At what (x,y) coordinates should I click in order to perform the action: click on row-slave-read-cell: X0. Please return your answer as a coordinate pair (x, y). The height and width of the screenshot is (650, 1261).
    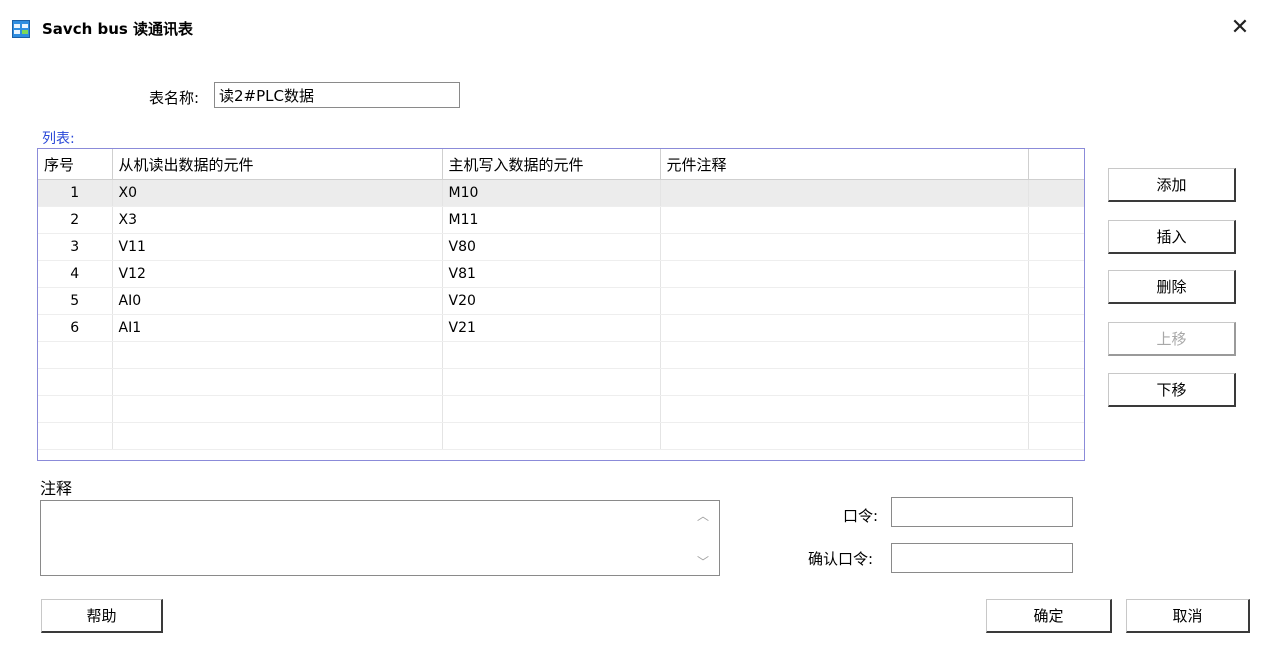
    Looking at the image, I should click on (277, 193).